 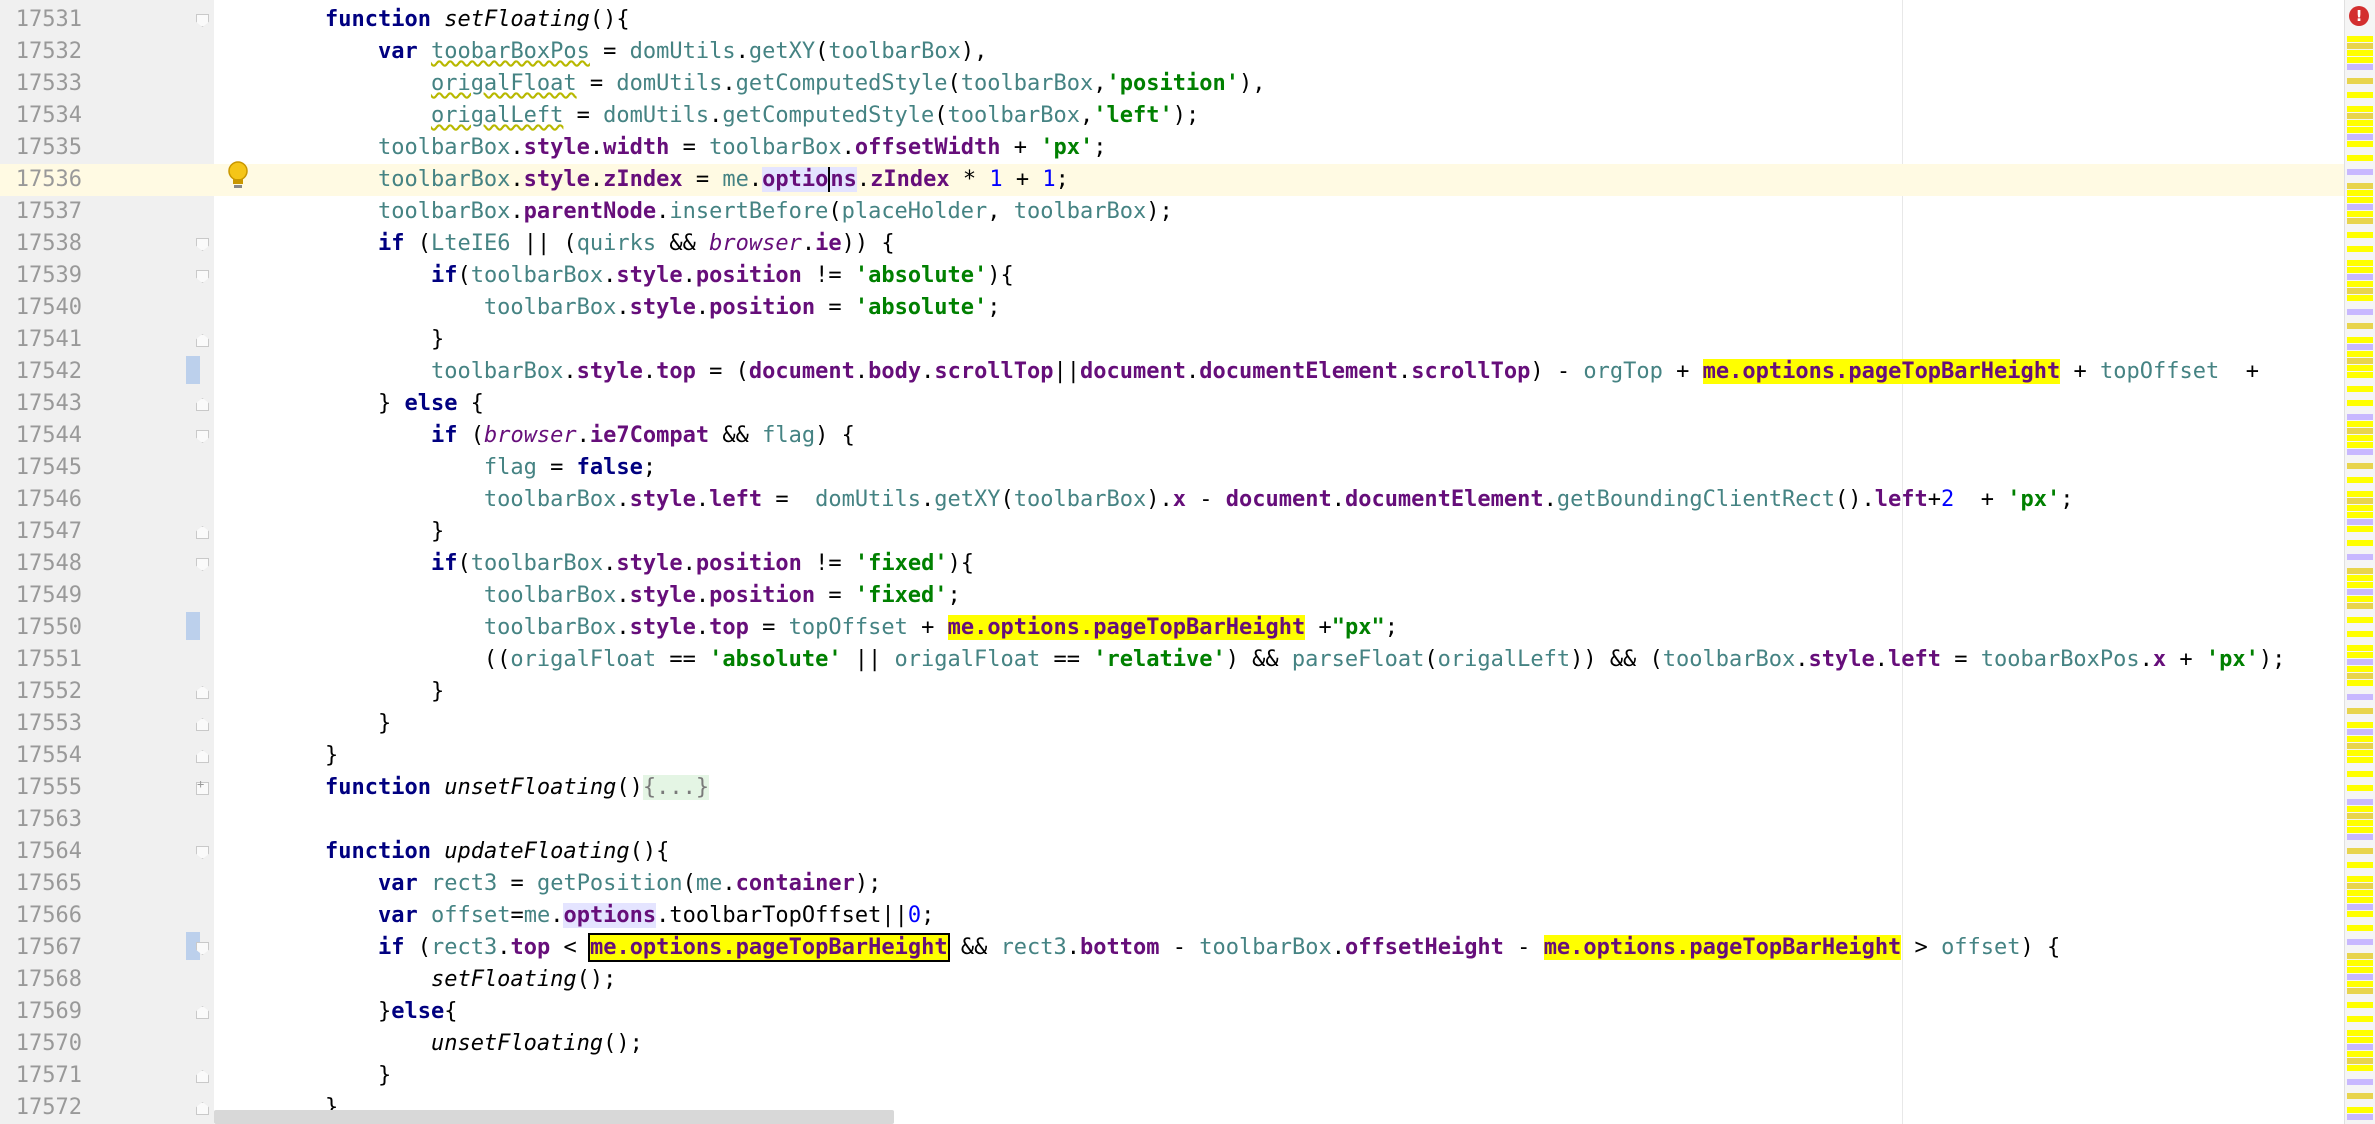 What do you see at coordinates (1172, 436) in the screenshot?
I see `code-line: 17544 if (browser.ie7Compat && flag) {` at bounding box center [1172, 436].